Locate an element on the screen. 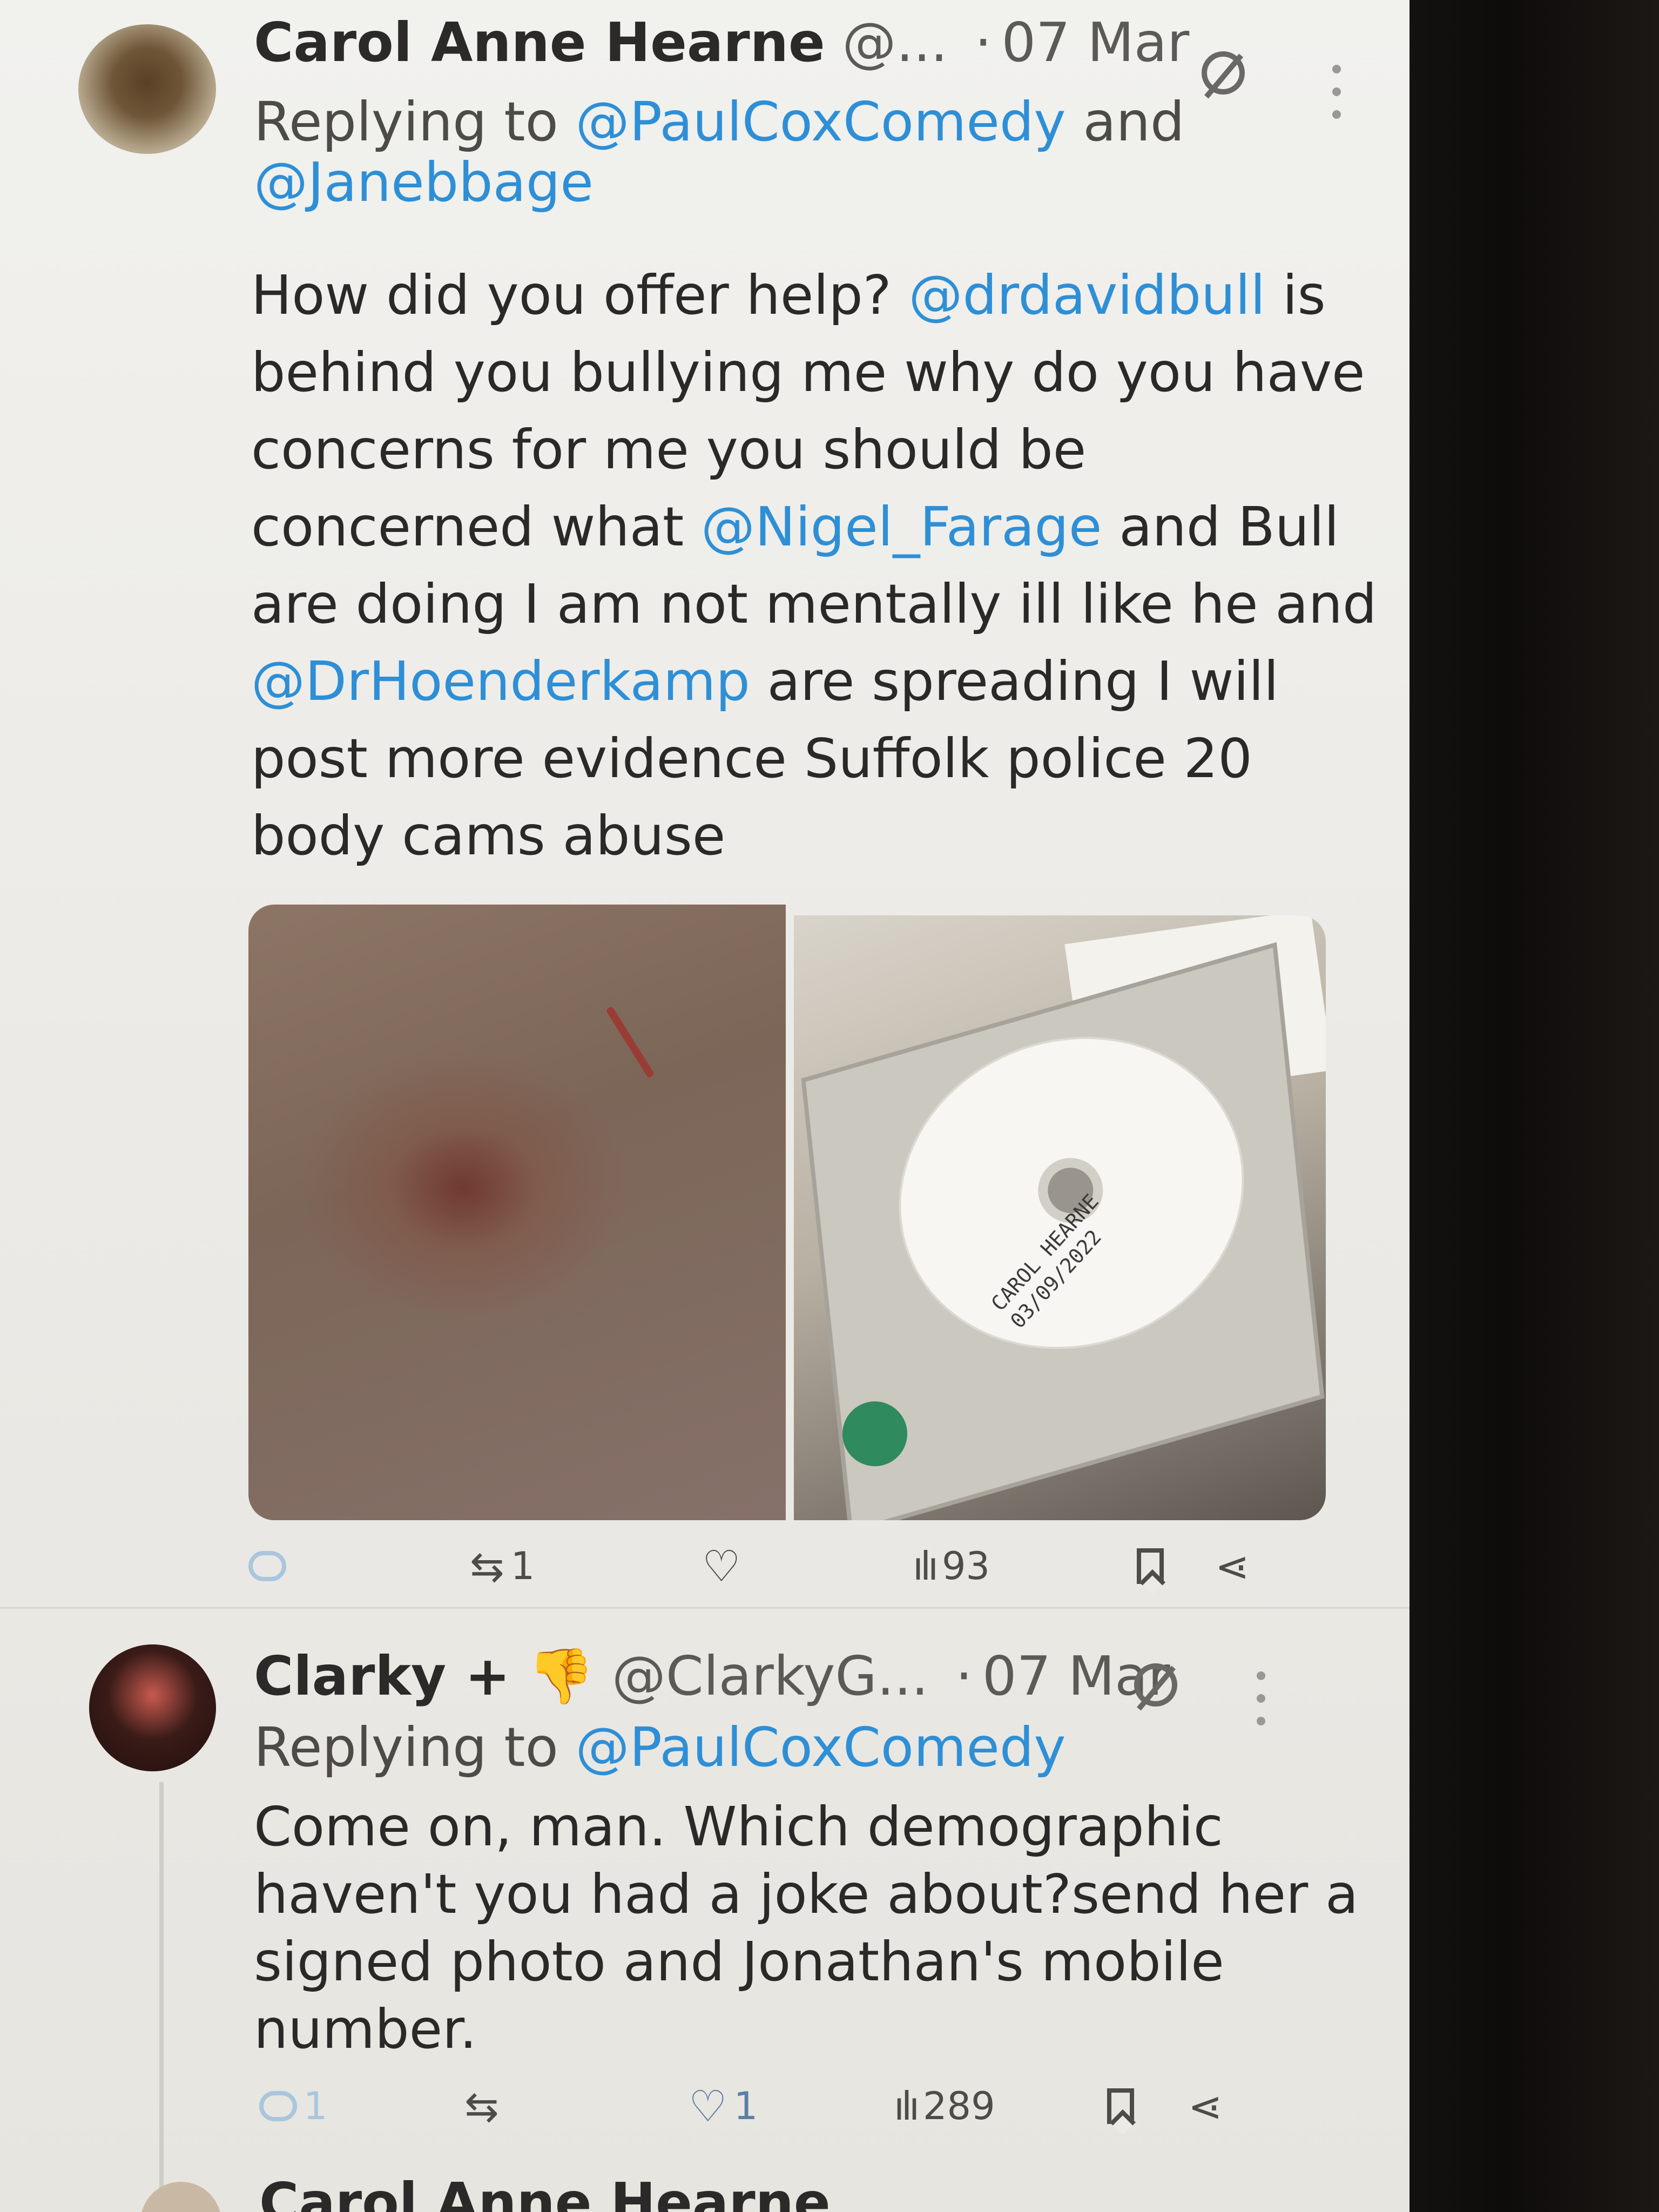 The width and height of the screenshot is (1659, 2212). retweet-button: ⇆ is located at coordinates (481, 2106).